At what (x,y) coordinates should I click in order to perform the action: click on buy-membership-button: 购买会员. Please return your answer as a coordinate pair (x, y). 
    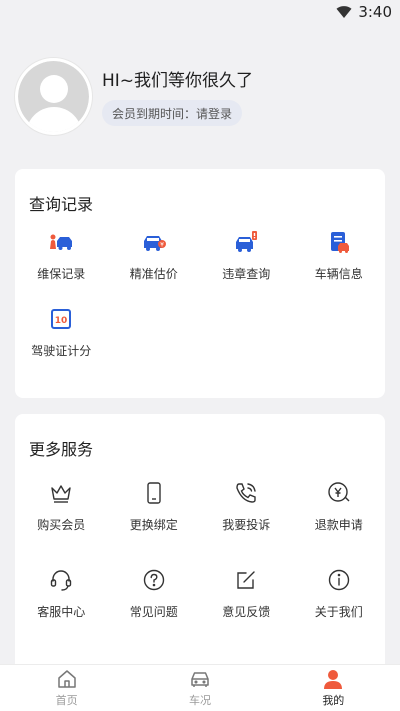
    Looking at the image, I should click on (61, 506).